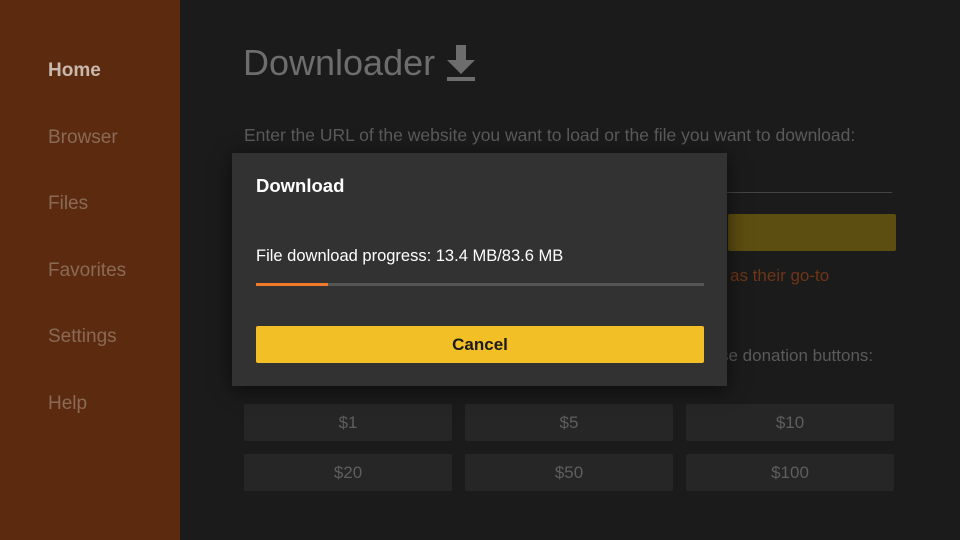  Describe the element at coordinates (812, 232) in the screenshot. I see `go-button` at that location.